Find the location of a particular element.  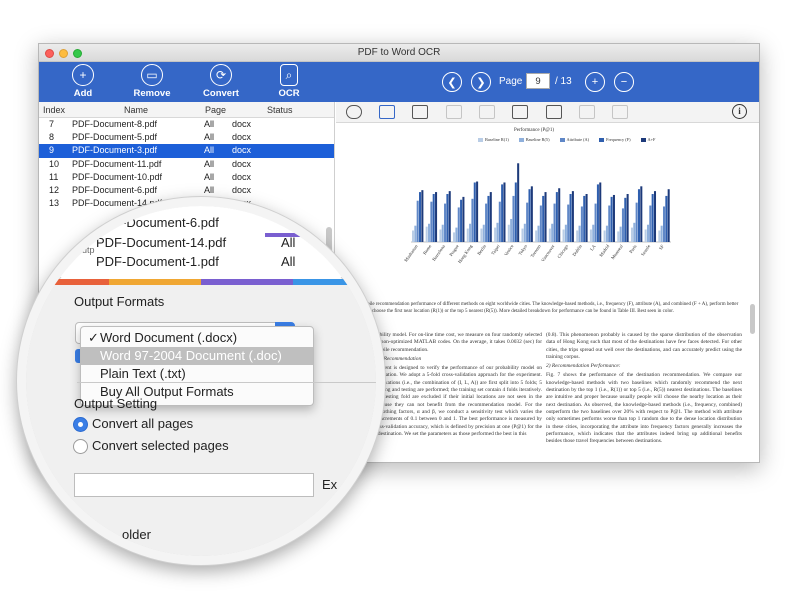

zoom-out-button: − is located at coordinates (624, 82).